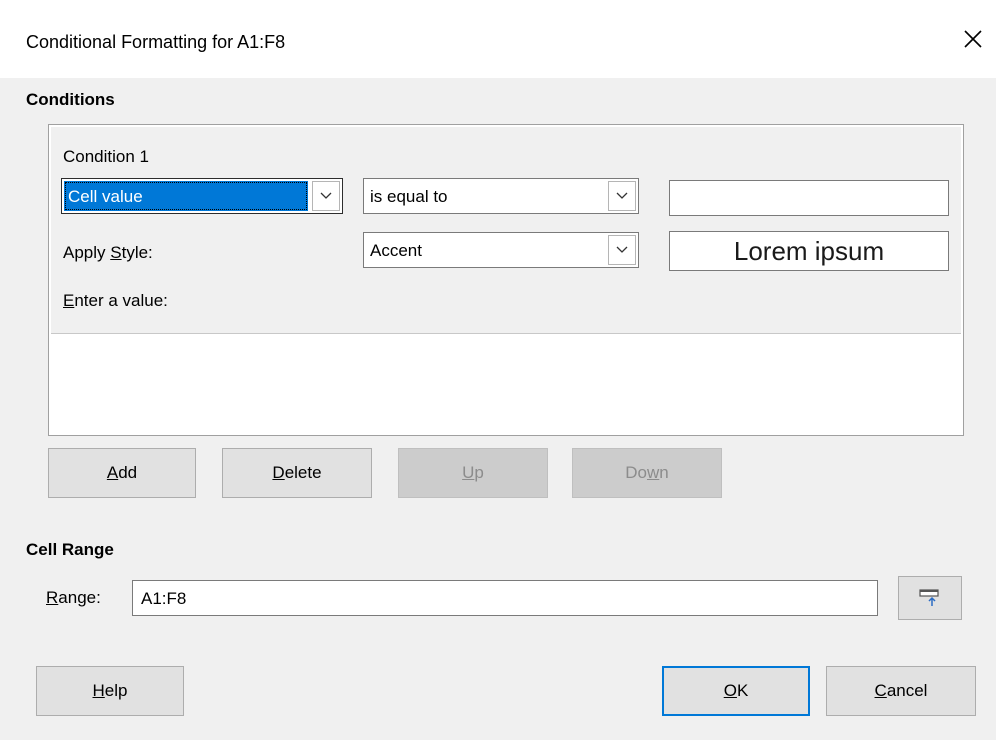 This screenshot has width=996, height=740. I want to click on condition-value-input, so click(809, 198).